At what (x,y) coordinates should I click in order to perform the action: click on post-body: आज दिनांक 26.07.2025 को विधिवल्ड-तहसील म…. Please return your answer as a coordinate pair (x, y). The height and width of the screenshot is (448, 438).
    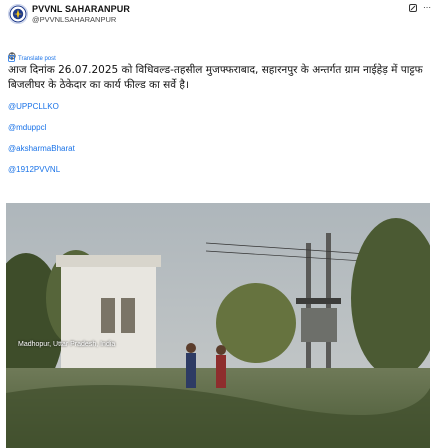
    Looking at the image, I should click on (215, 77).